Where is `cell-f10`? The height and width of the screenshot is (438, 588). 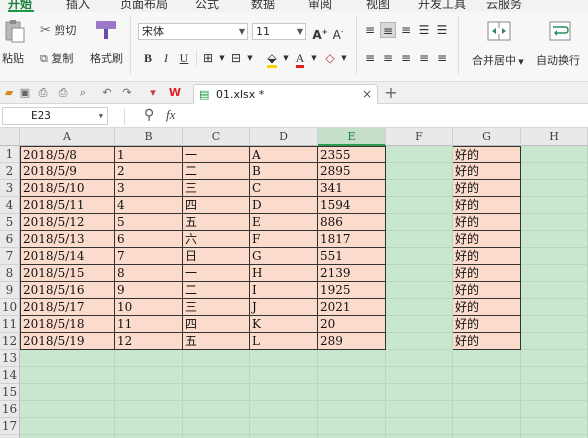 cell-f10 is located at coordinates (419, 307).